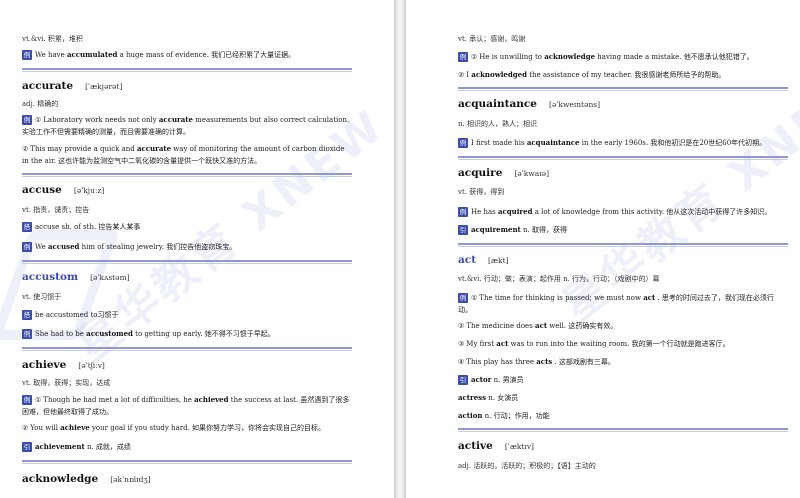  Describe the element at coordinates (70, 315) in the screenshot. I see `phrase-line: 搭 be accustomed to习惯于` at that location.